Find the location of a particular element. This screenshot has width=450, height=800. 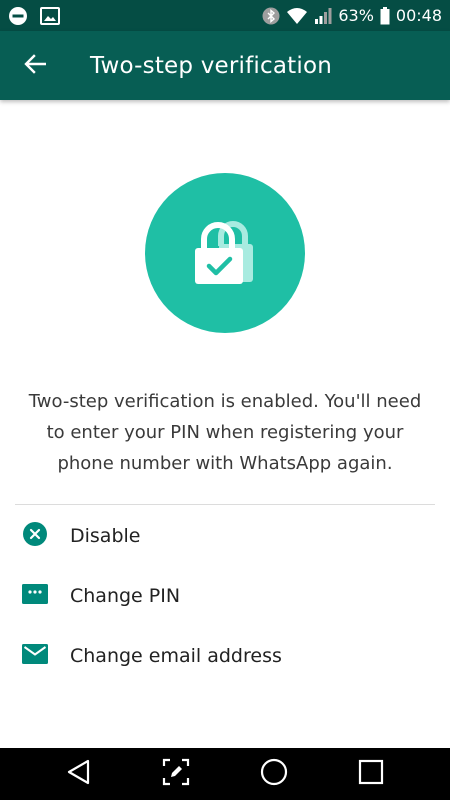

arrow-back-icon is located at coordinates (35, 66).